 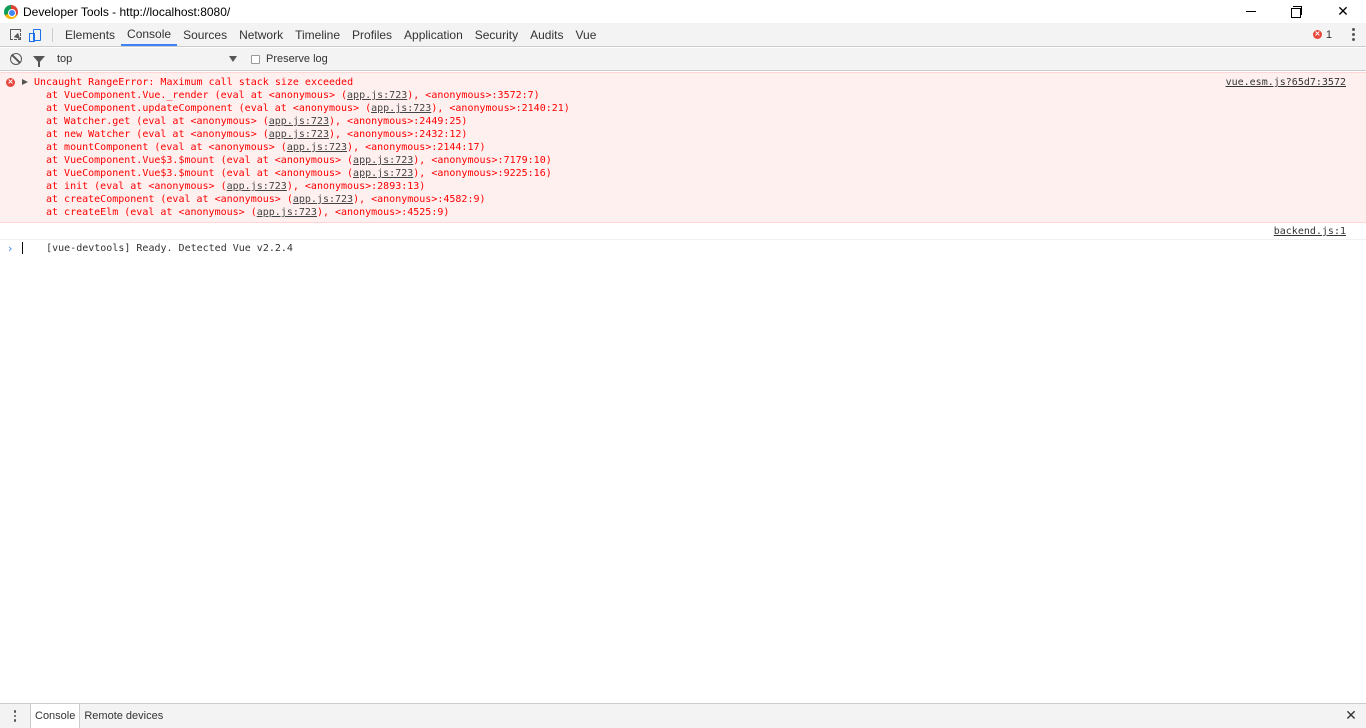 What do you see at coordinates (433, 34) in the screenshot?
I see `tab-application: Application` at bounding box center [433, 34].